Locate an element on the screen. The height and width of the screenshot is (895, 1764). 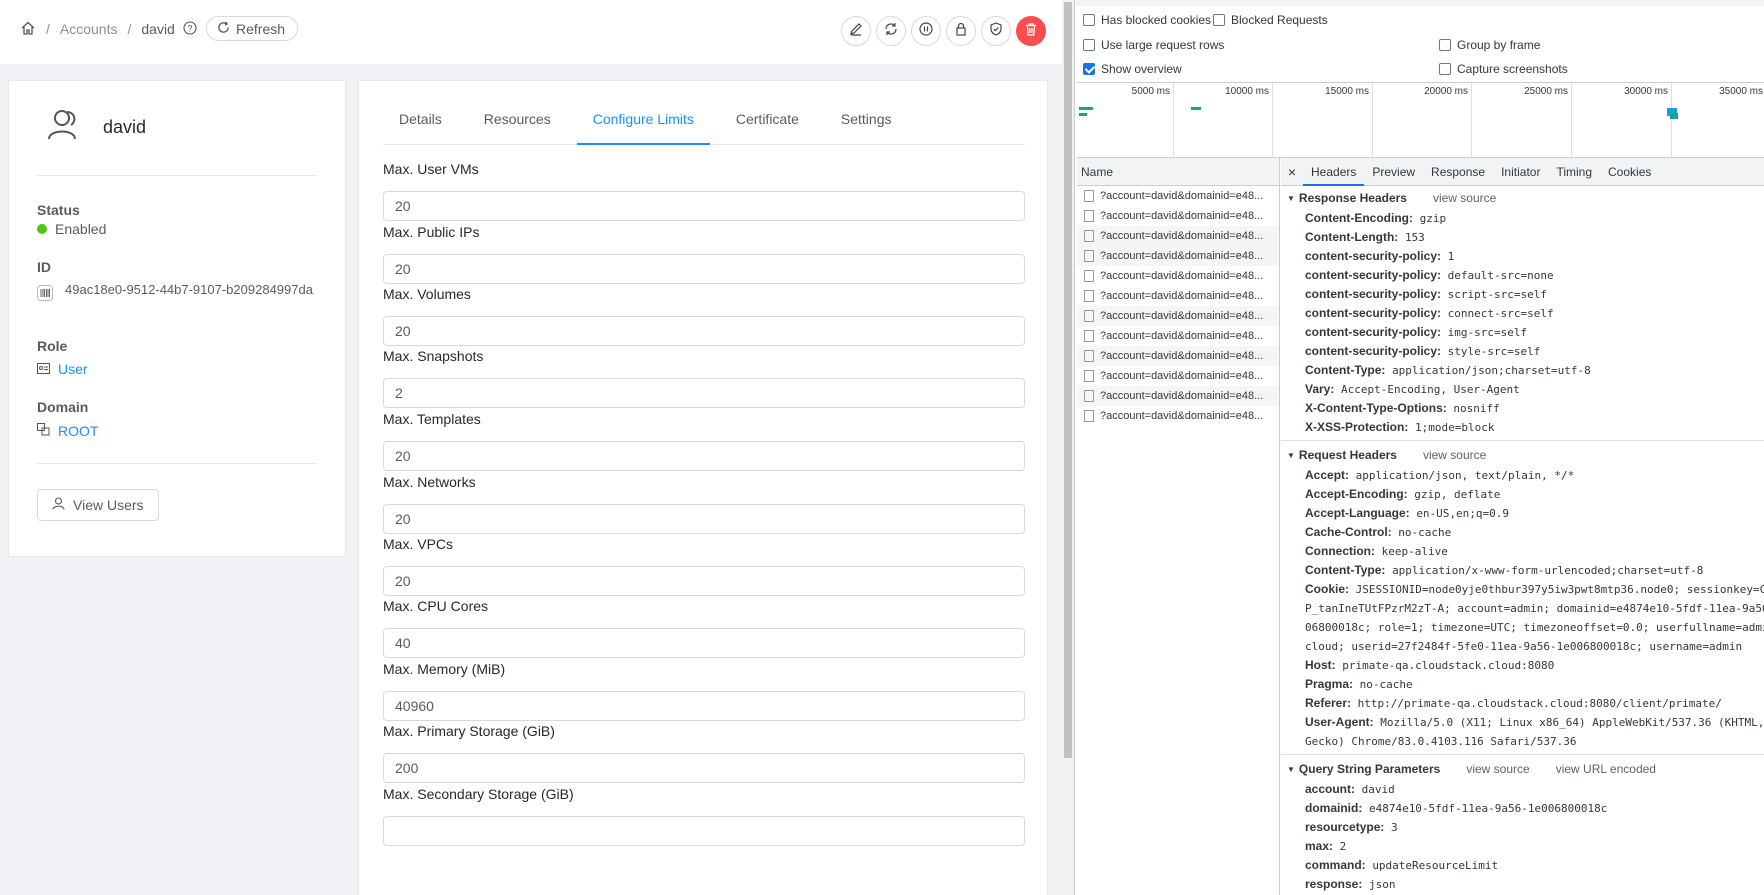
tab-configure-limits: Configure Limits is located at coordinates (643, 126).